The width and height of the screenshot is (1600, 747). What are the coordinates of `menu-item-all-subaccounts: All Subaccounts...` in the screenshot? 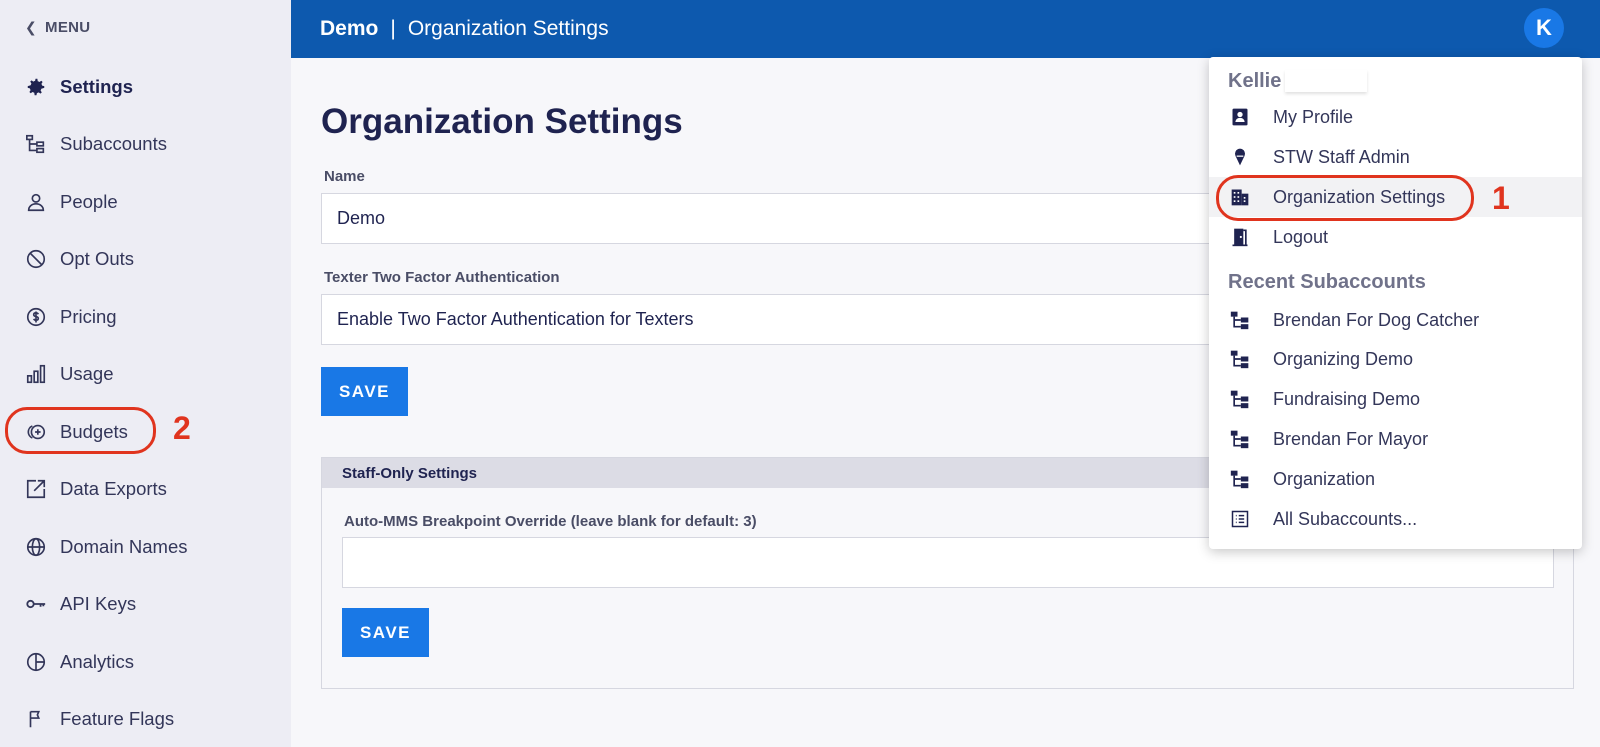 It's located at (1395, 519).